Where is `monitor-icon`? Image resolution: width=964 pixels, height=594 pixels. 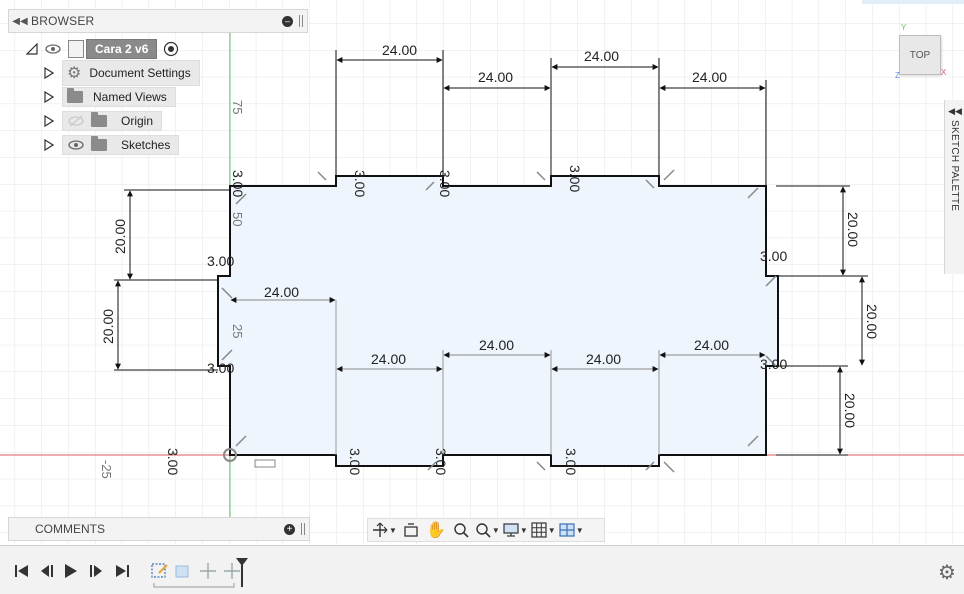
monitor-icon is located at coordinates (511, 530).